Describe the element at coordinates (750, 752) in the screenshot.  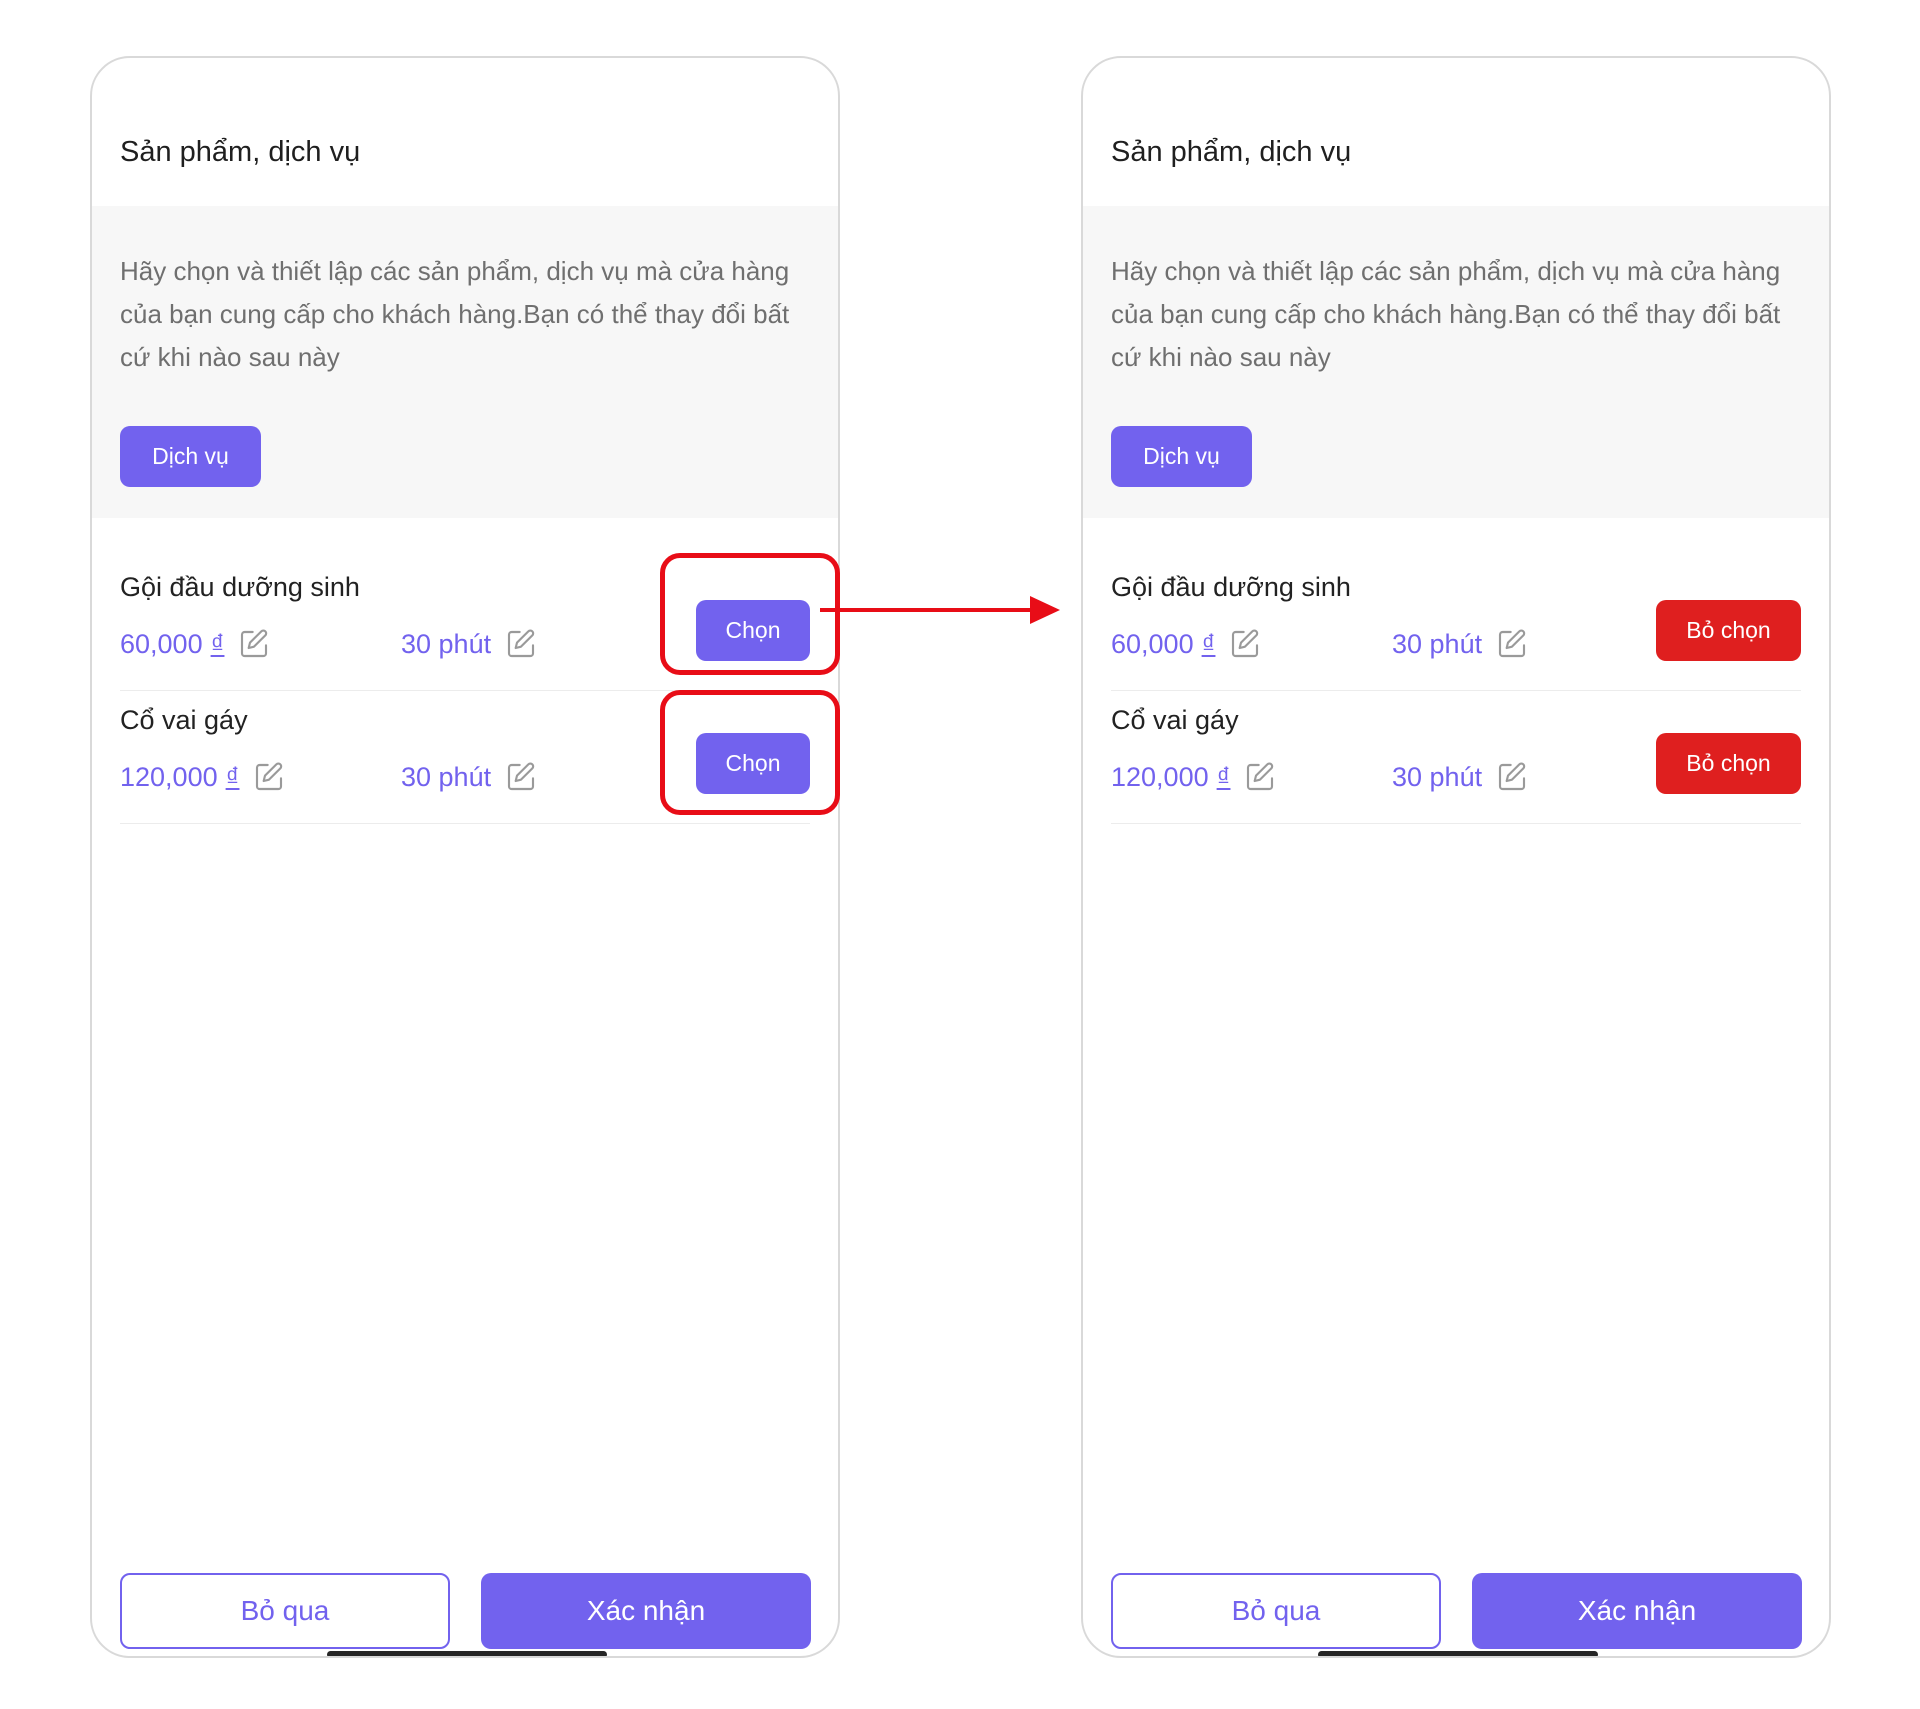
I see `highlight-box-second-select` at that location.